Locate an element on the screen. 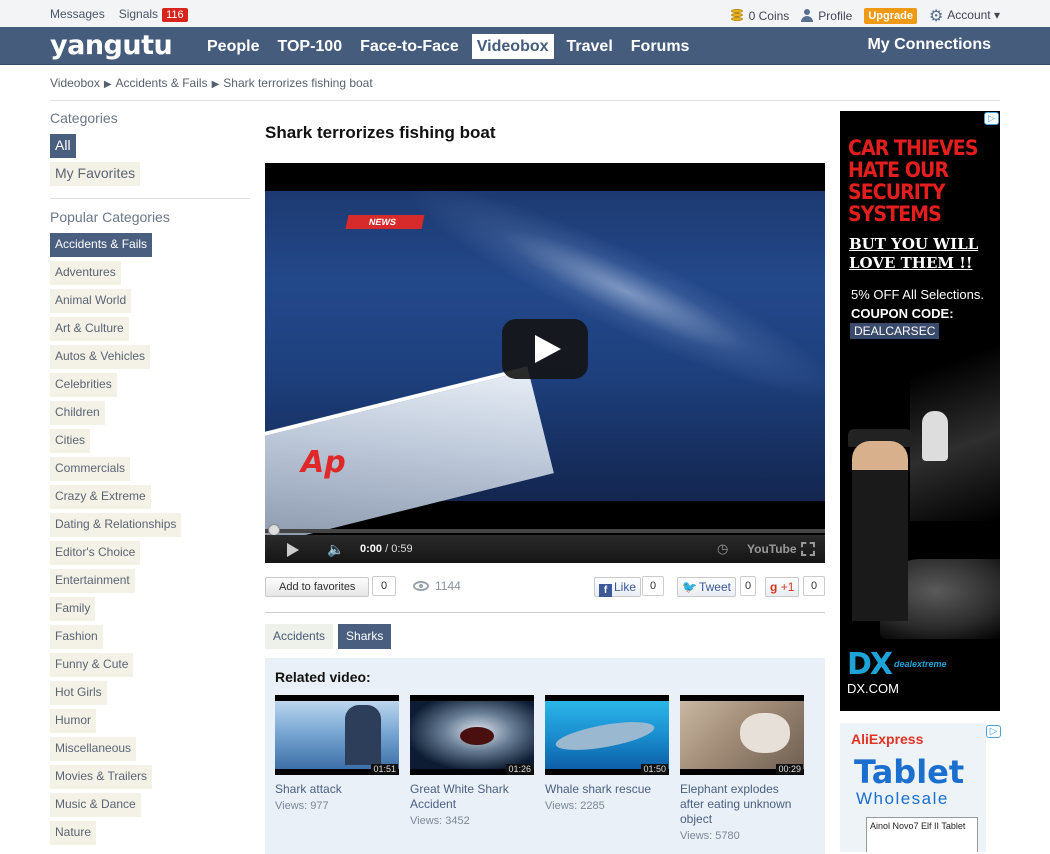 This screenshot has height=854, width=1050. nav-face-to-face: Face-to-Face is located at coordinates (409, 46).